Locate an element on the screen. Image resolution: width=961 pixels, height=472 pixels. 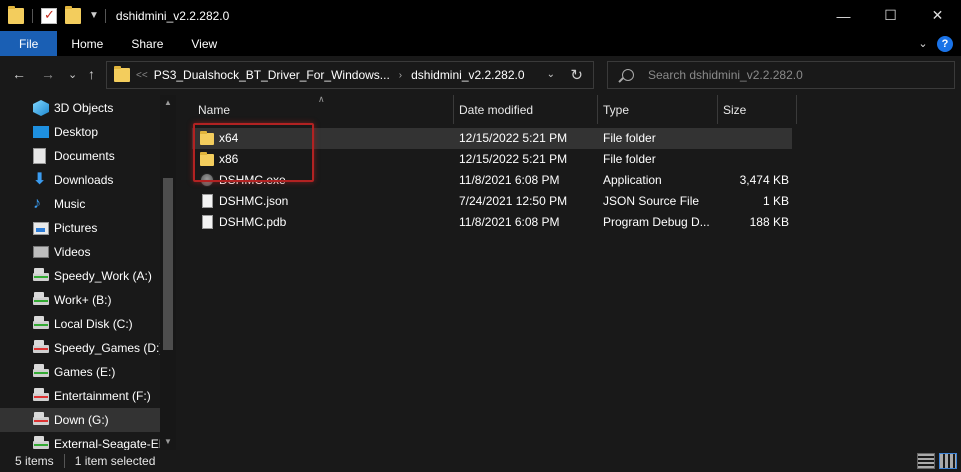
sidebar-item-label: Entertainment (F:) is located at coordinates (102, 396).